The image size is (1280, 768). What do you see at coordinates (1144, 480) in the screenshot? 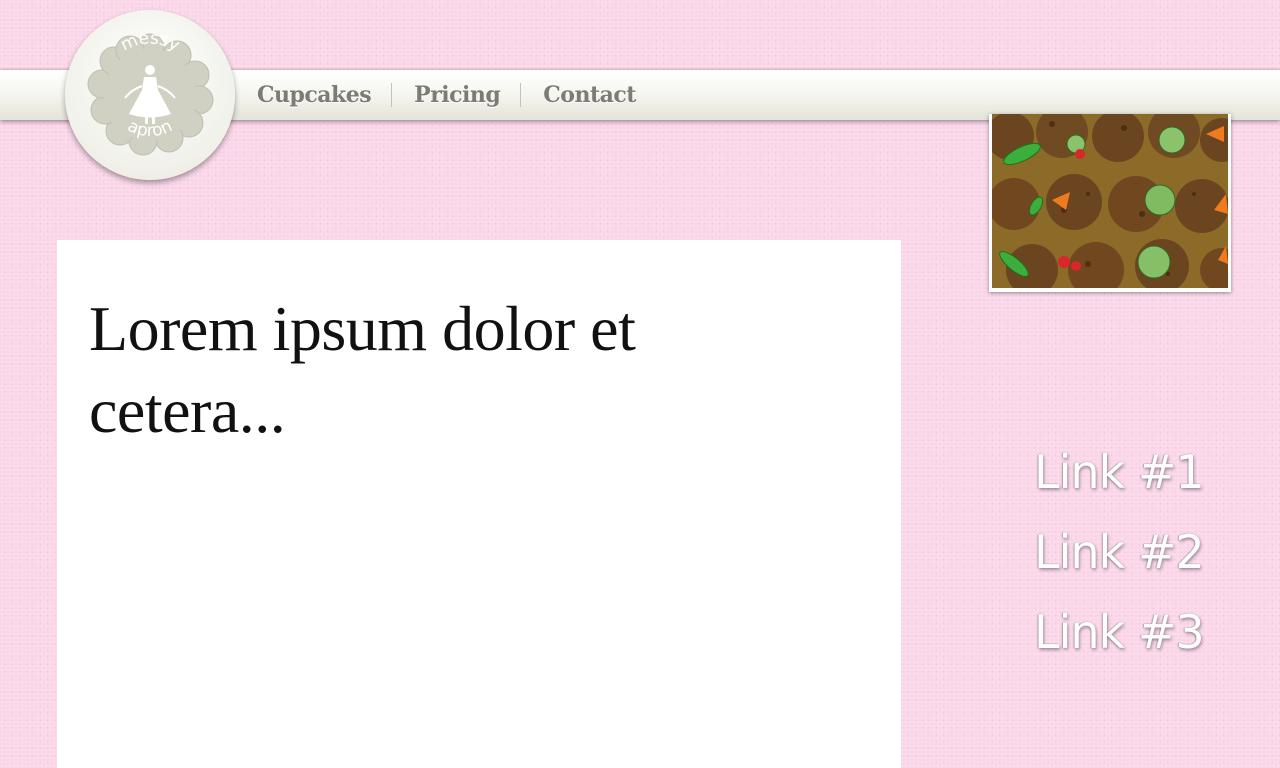
I see `sidebar-link-1: Link #1` at bounding box center [1144, 480].